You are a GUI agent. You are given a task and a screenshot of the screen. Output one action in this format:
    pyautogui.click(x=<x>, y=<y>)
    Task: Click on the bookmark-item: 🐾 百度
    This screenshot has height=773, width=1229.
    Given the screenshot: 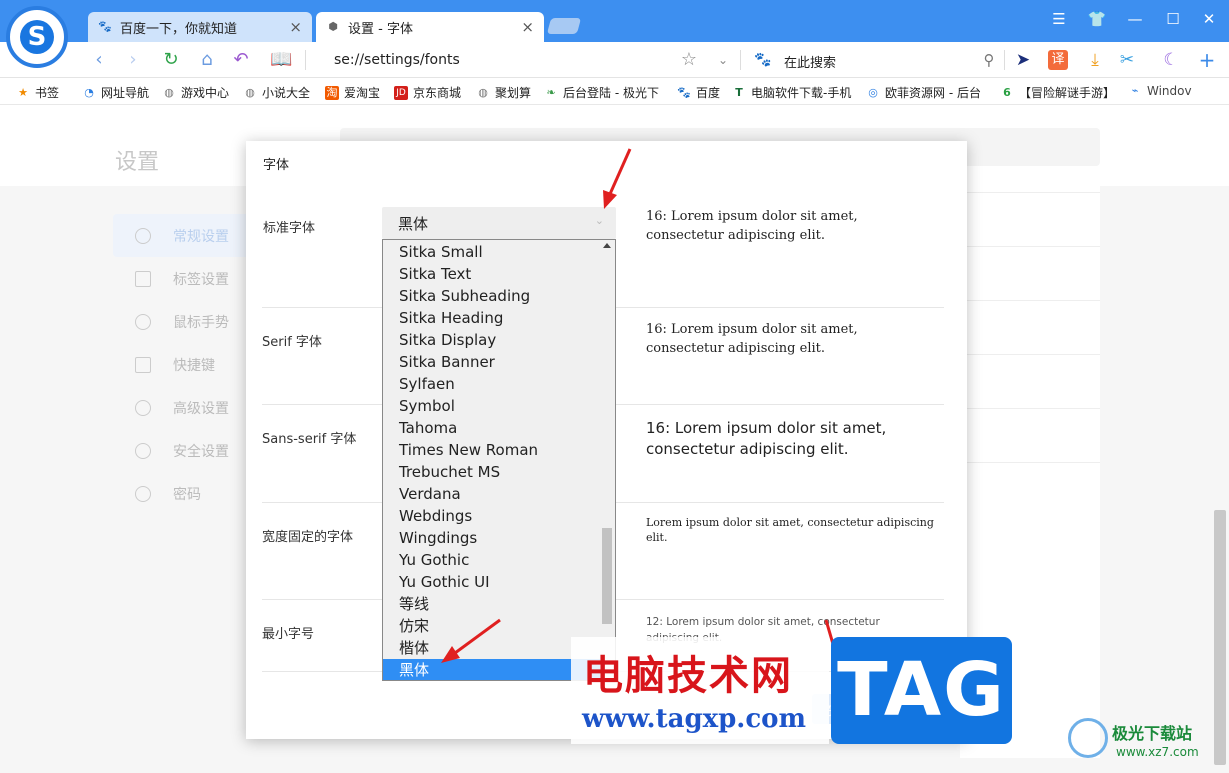 What is the action you would take?
    pyautogui.click(x=698, y=92)
    